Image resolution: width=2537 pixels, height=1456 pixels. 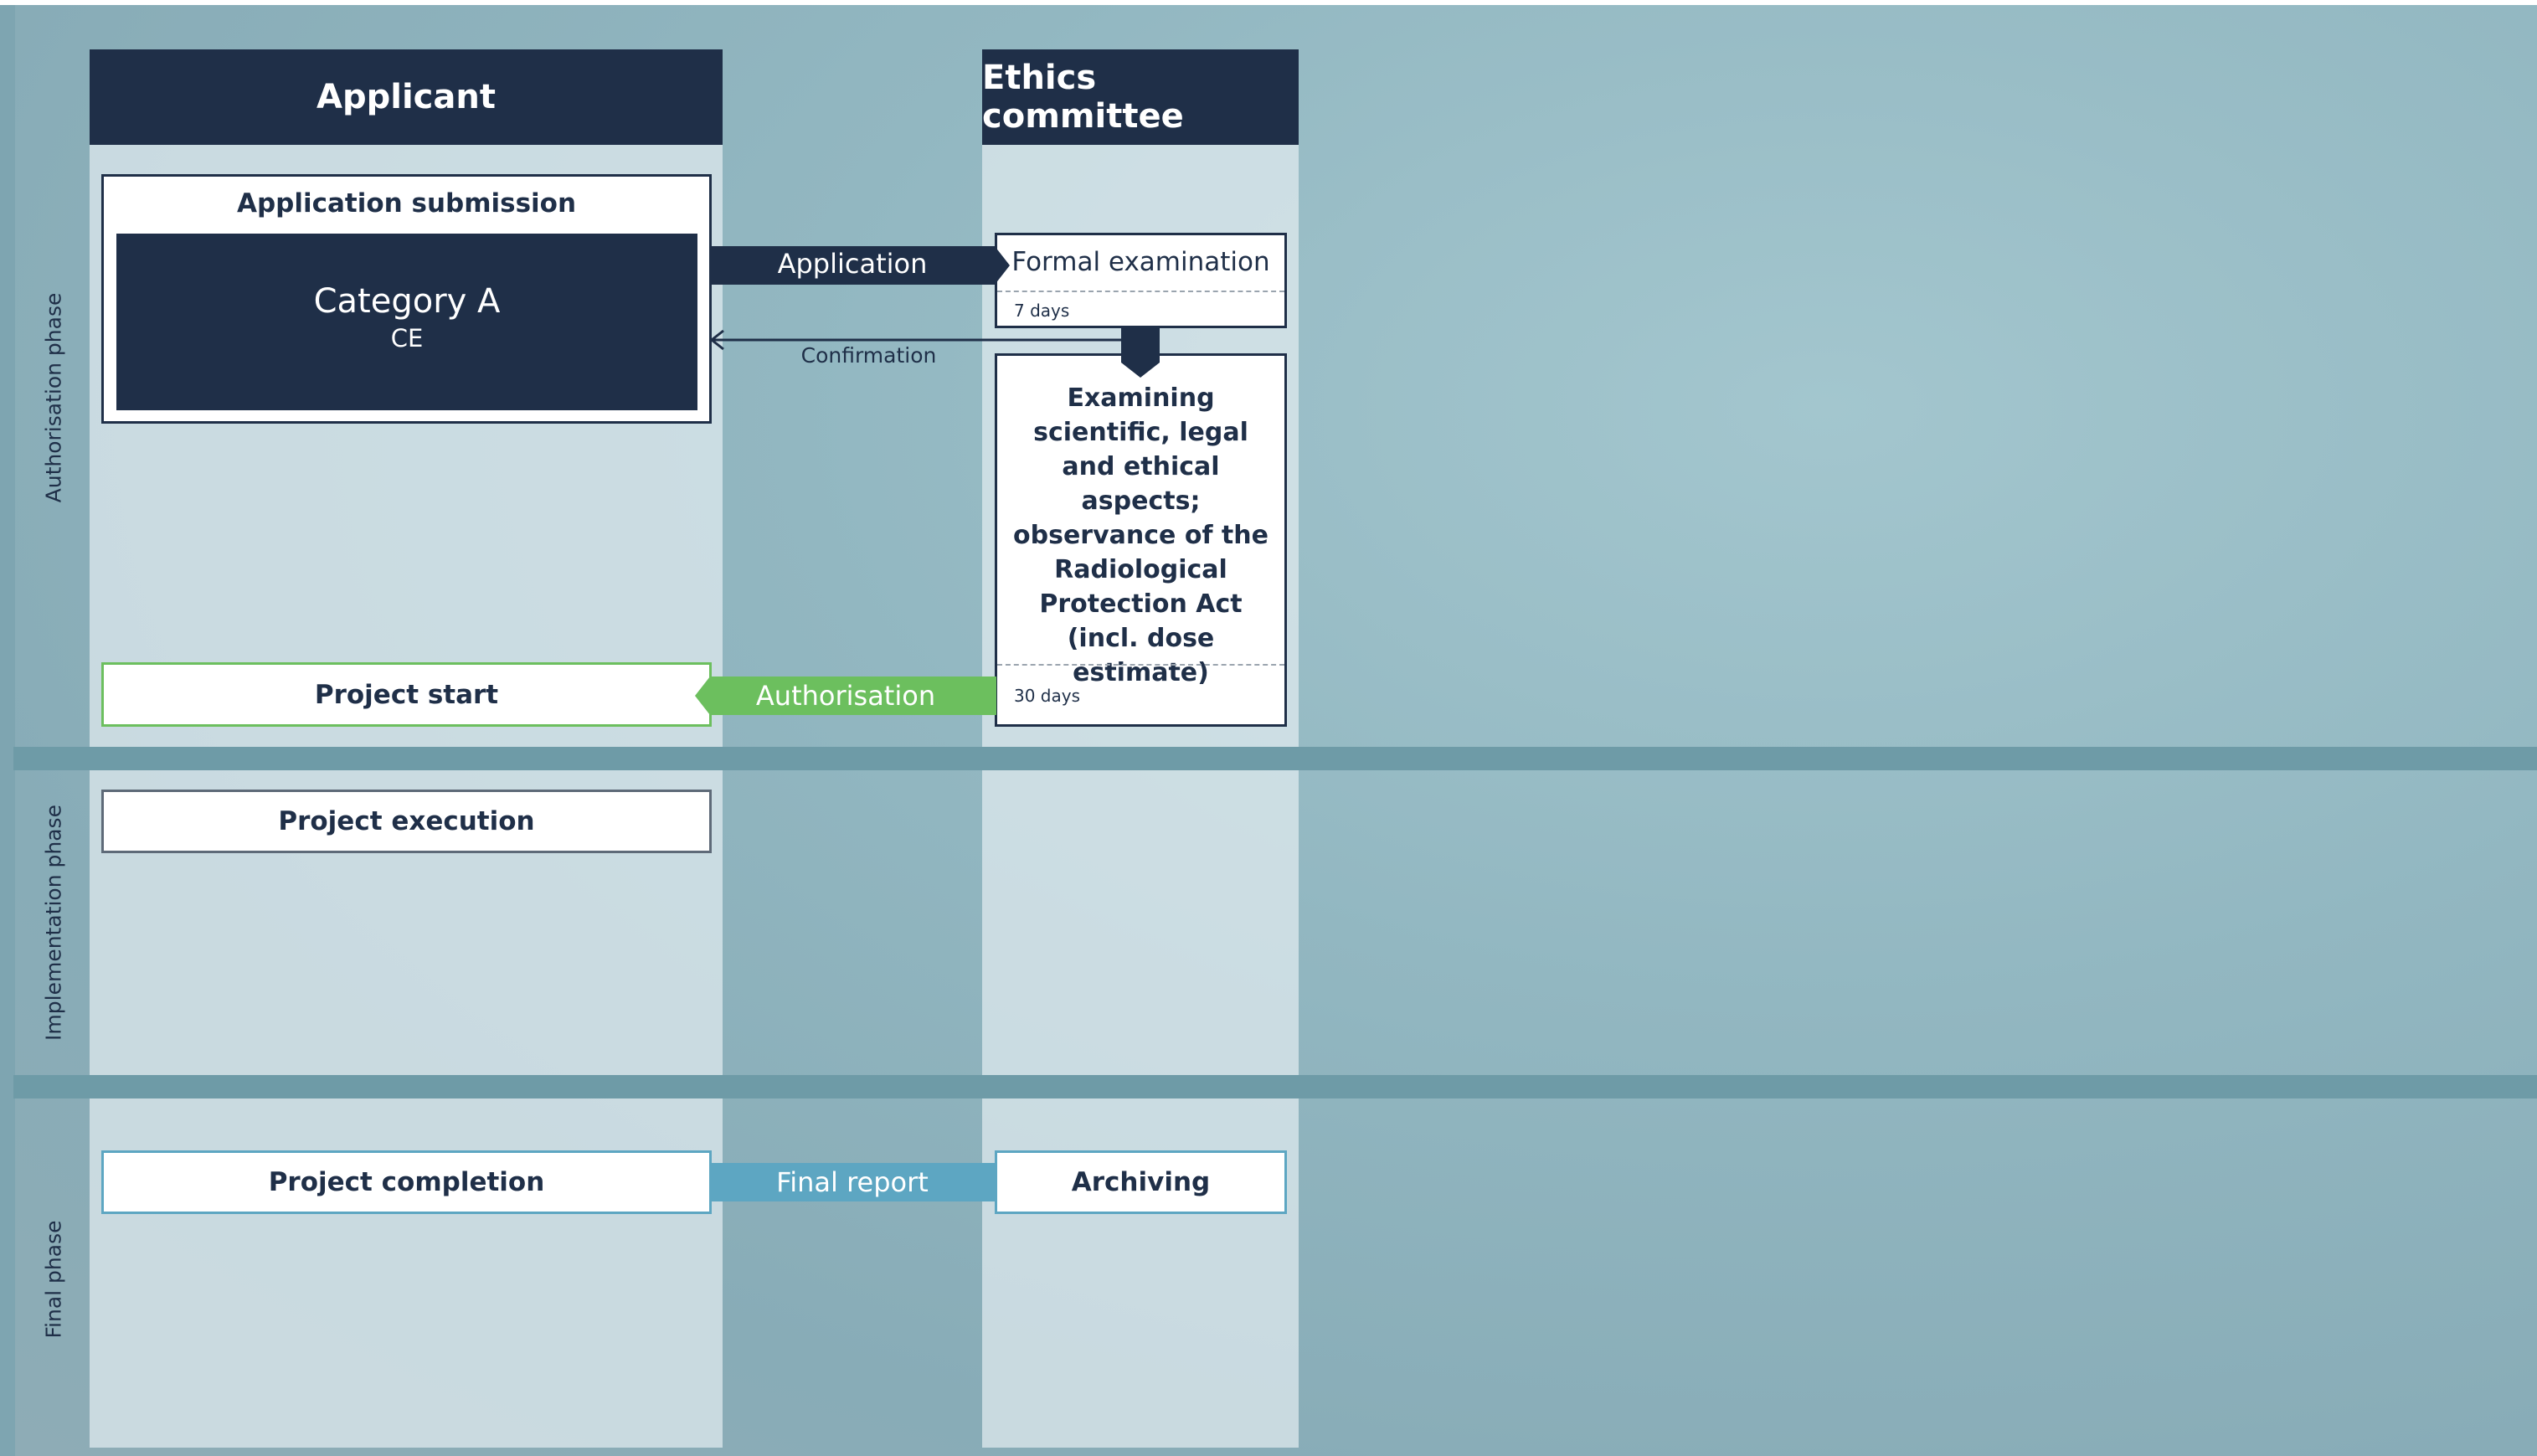 What do you see at coordinates (1140, 97) in the screenshot?
I see `ethics-committee-header: Ethics committee` at bounding box center [1140, 97].